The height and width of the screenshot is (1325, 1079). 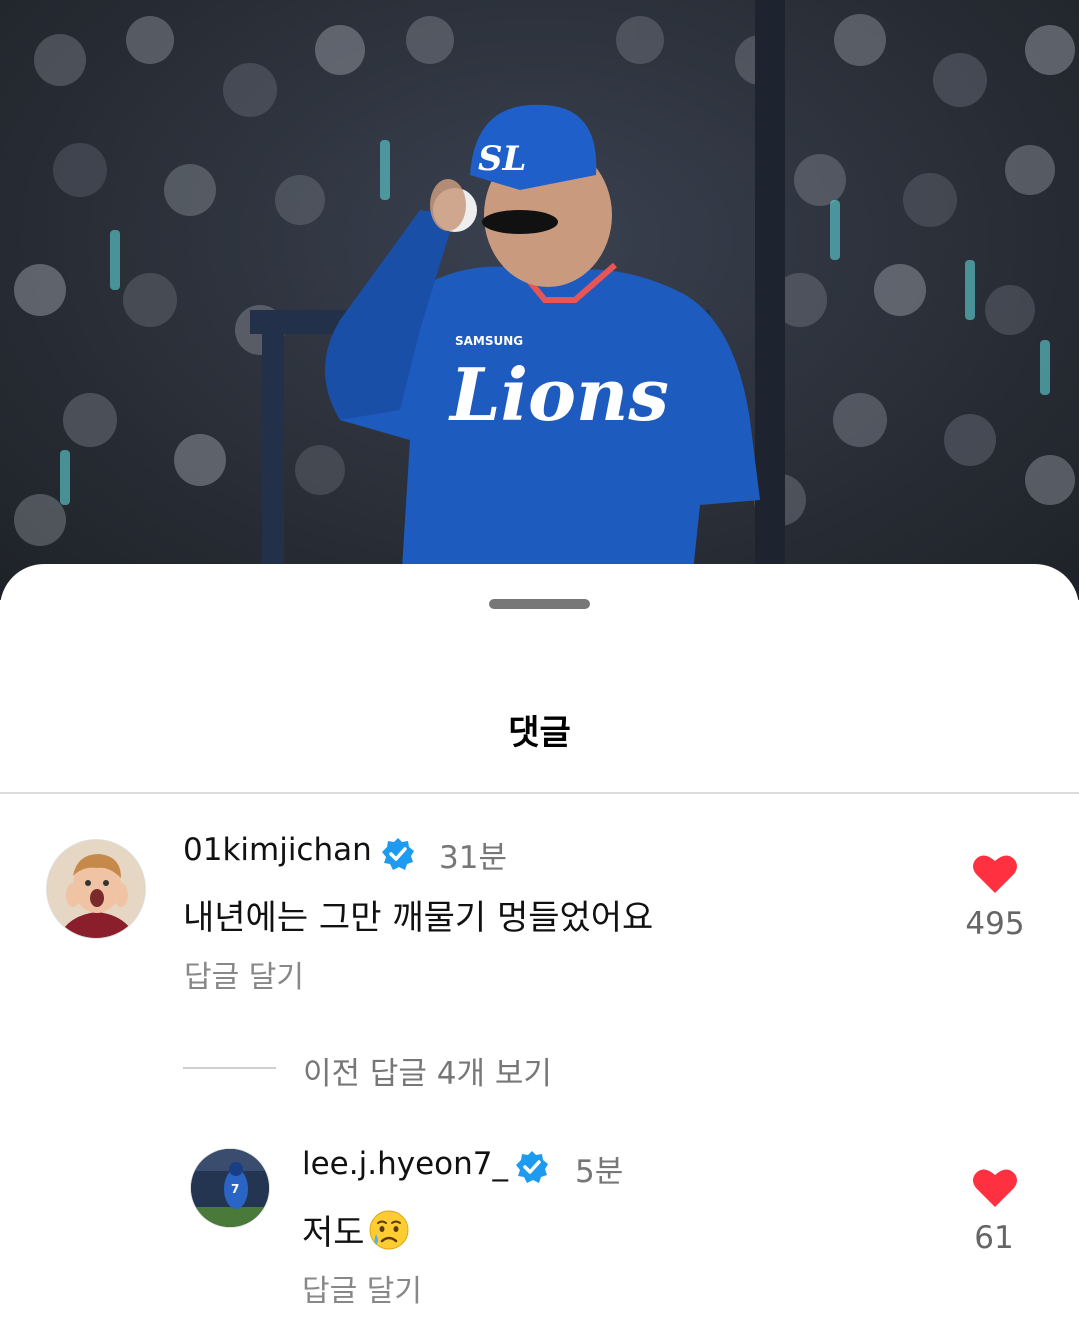 What do you see at coordinates (489, 341) in the screenshot?
I see `svg-text: SAMSUNG` at bounding box center [489, 341].